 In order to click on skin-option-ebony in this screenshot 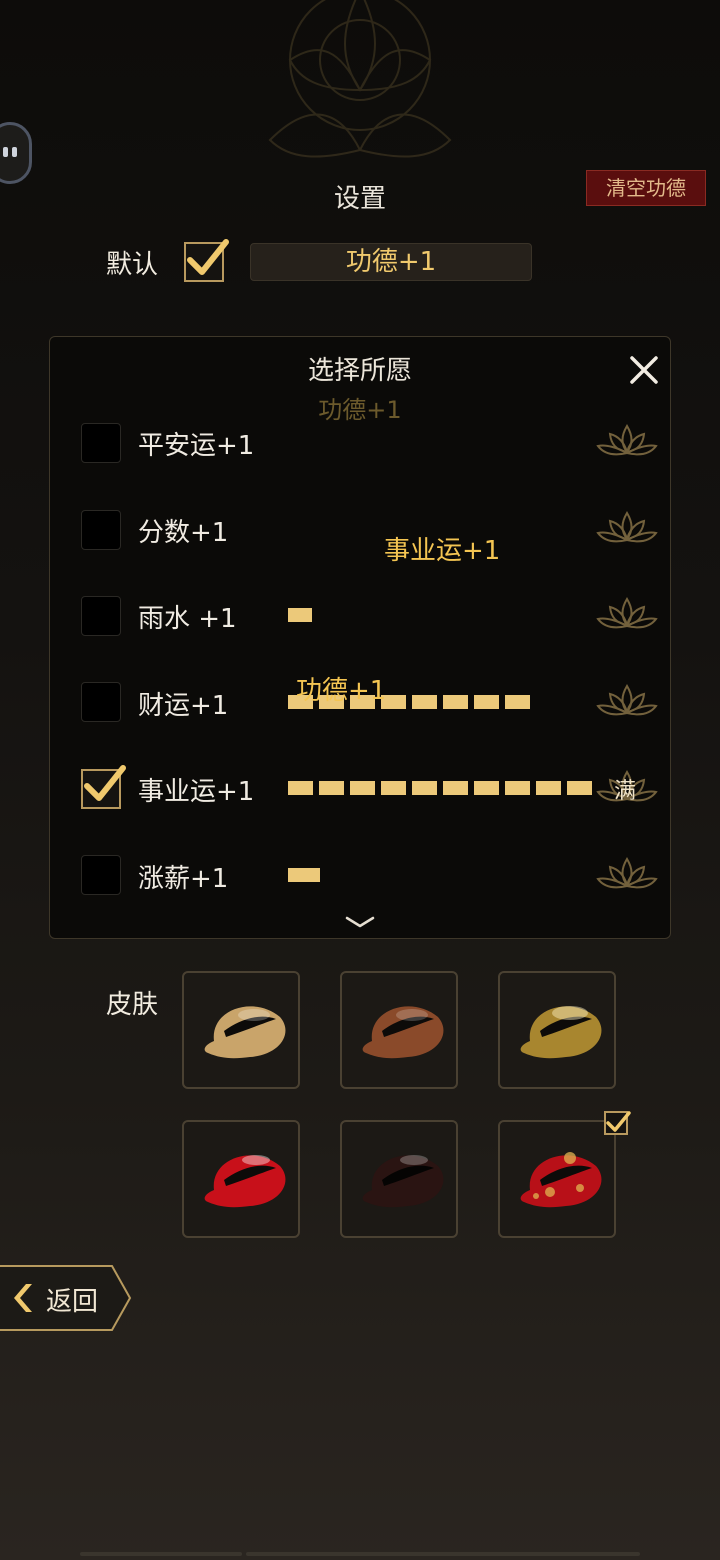, I will do `click(399, 1179)`.